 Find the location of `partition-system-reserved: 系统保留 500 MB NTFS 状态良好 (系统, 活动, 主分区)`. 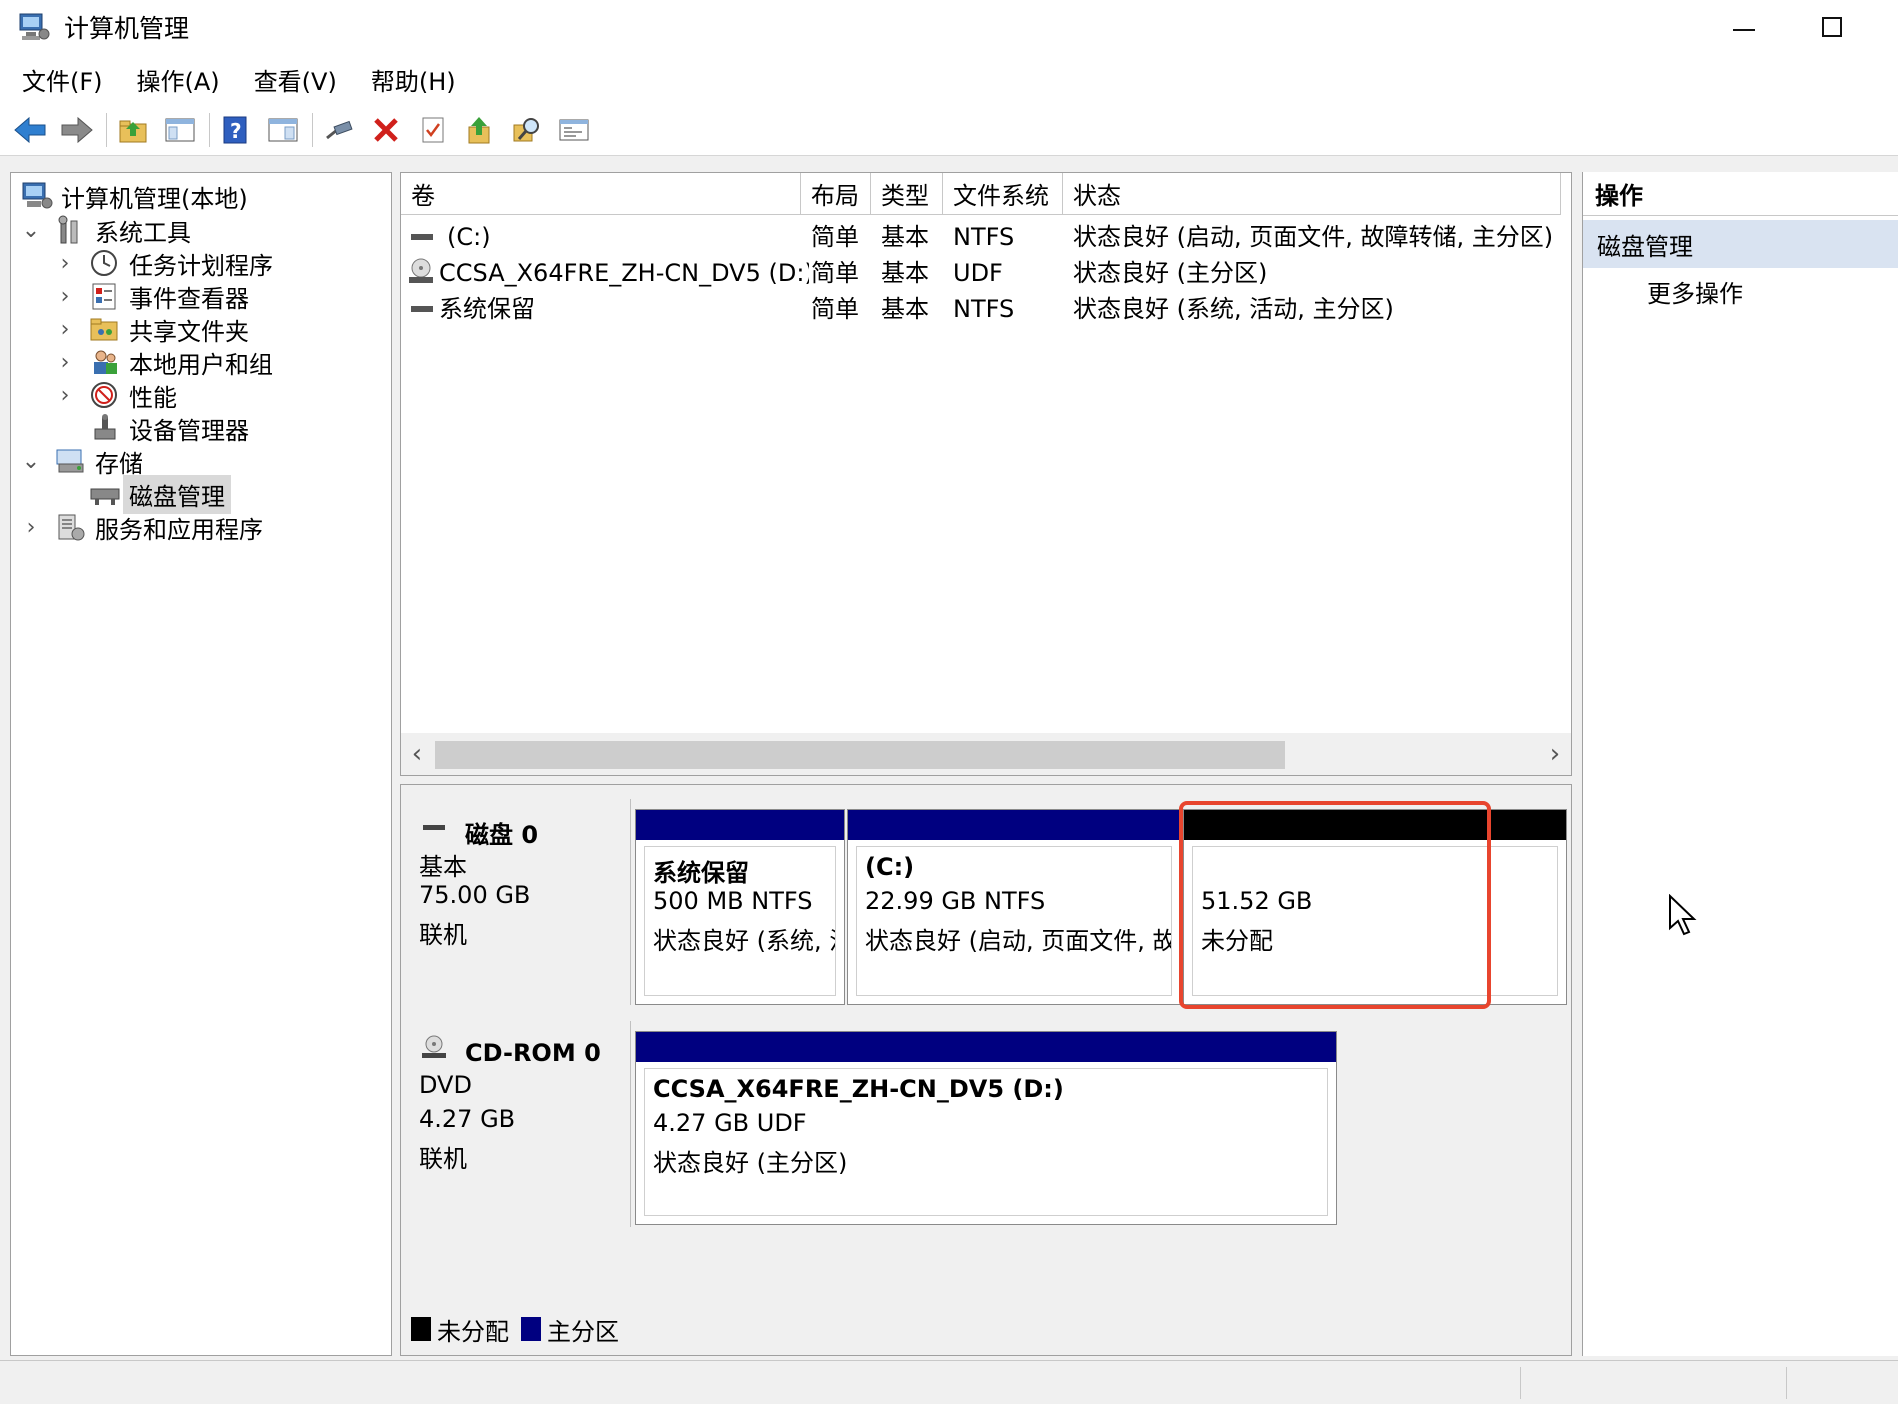

partition-system-reserved: 系统保留 500 MB NTFS 状态良好 (系统, 活动, 主分区) is located at coordinates (740, 907).